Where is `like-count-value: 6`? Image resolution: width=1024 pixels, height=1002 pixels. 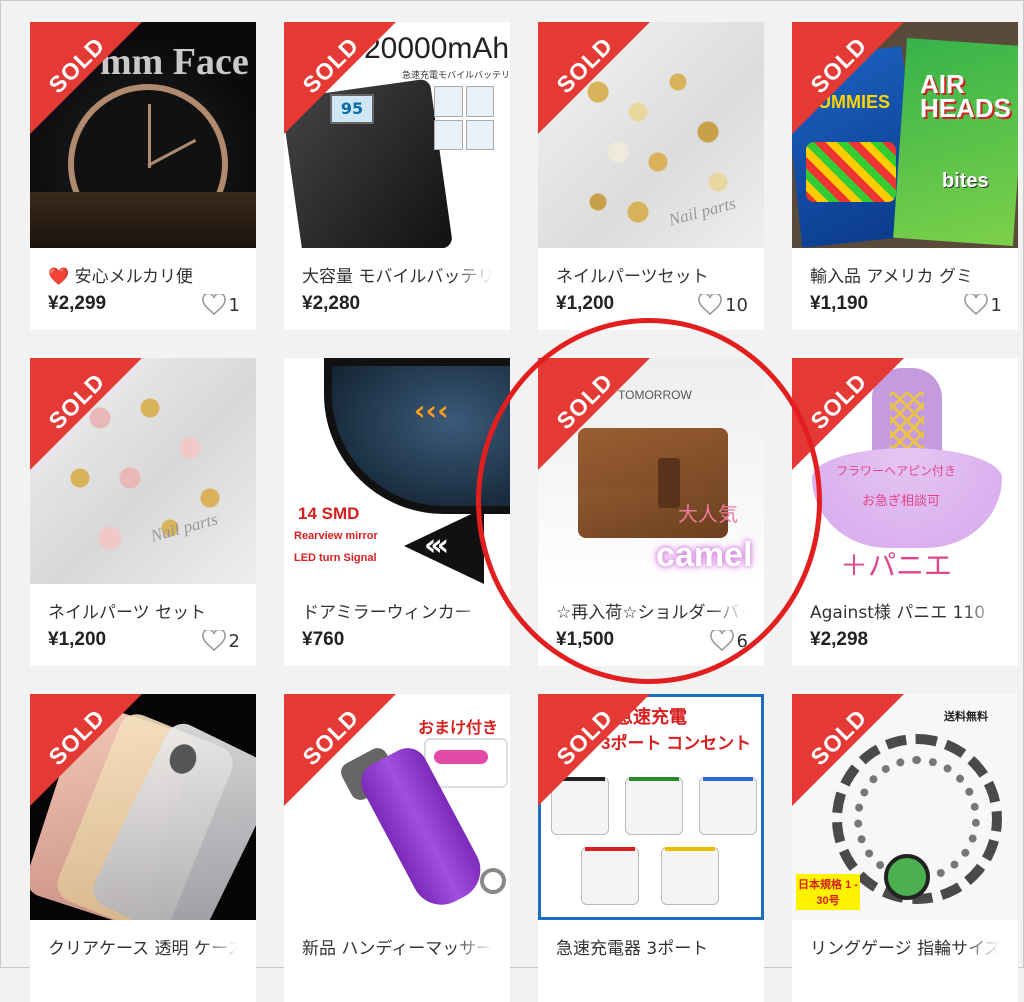 like-count-value: 6 is located at coordinates (742, 641).